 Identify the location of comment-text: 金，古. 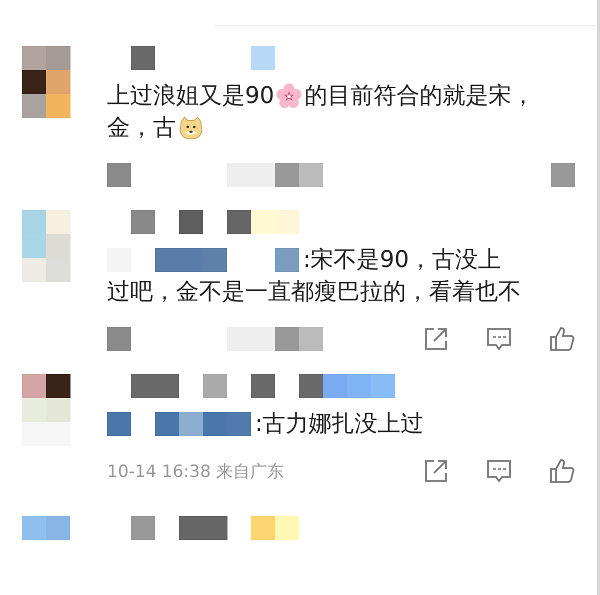
(141, 128).